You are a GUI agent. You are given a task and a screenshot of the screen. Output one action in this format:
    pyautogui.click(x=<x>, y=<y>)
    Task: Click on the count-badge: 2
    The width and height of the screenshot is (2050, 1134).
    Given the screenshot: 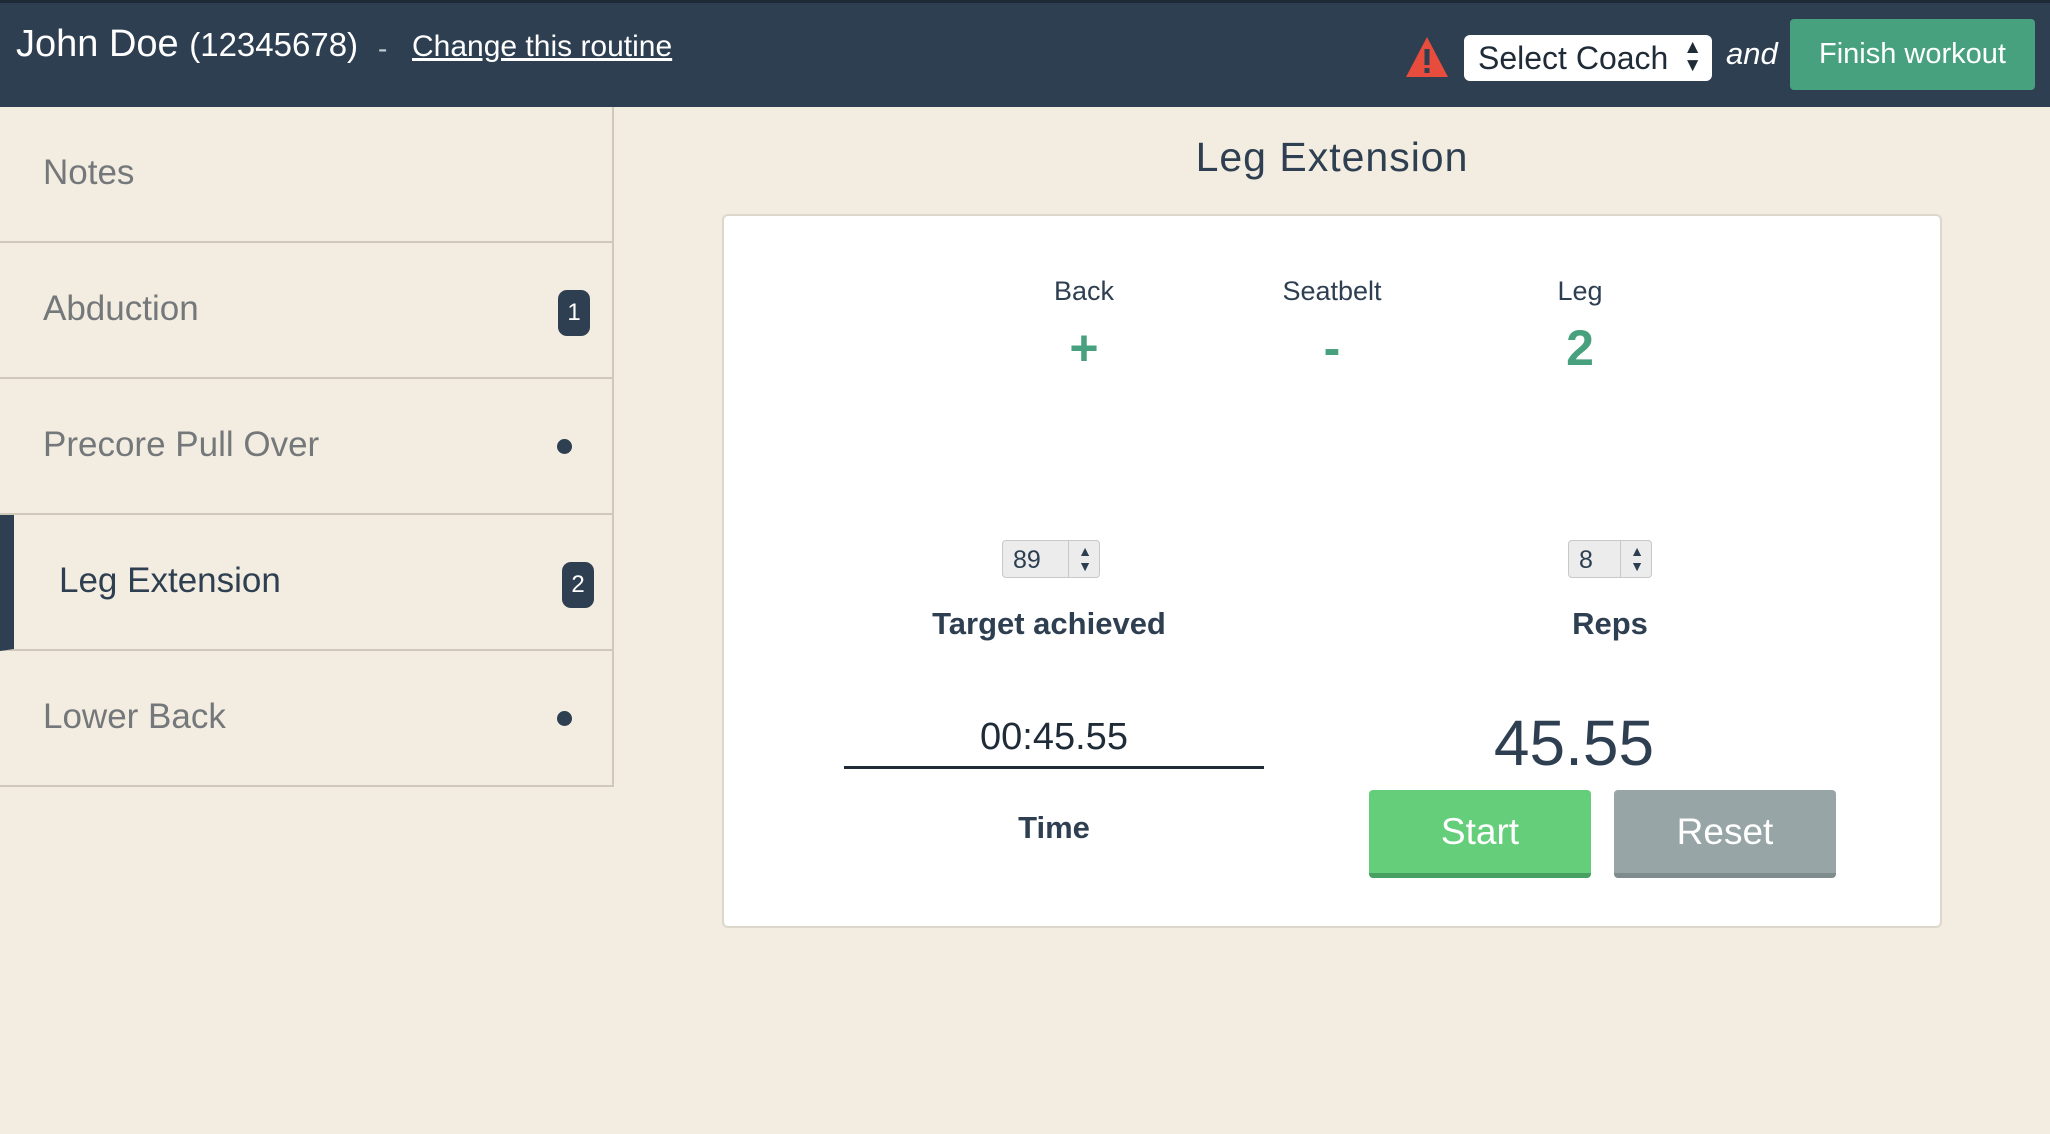 What is the action you would take?
    pyautogui.click(x=578, y=585)
    